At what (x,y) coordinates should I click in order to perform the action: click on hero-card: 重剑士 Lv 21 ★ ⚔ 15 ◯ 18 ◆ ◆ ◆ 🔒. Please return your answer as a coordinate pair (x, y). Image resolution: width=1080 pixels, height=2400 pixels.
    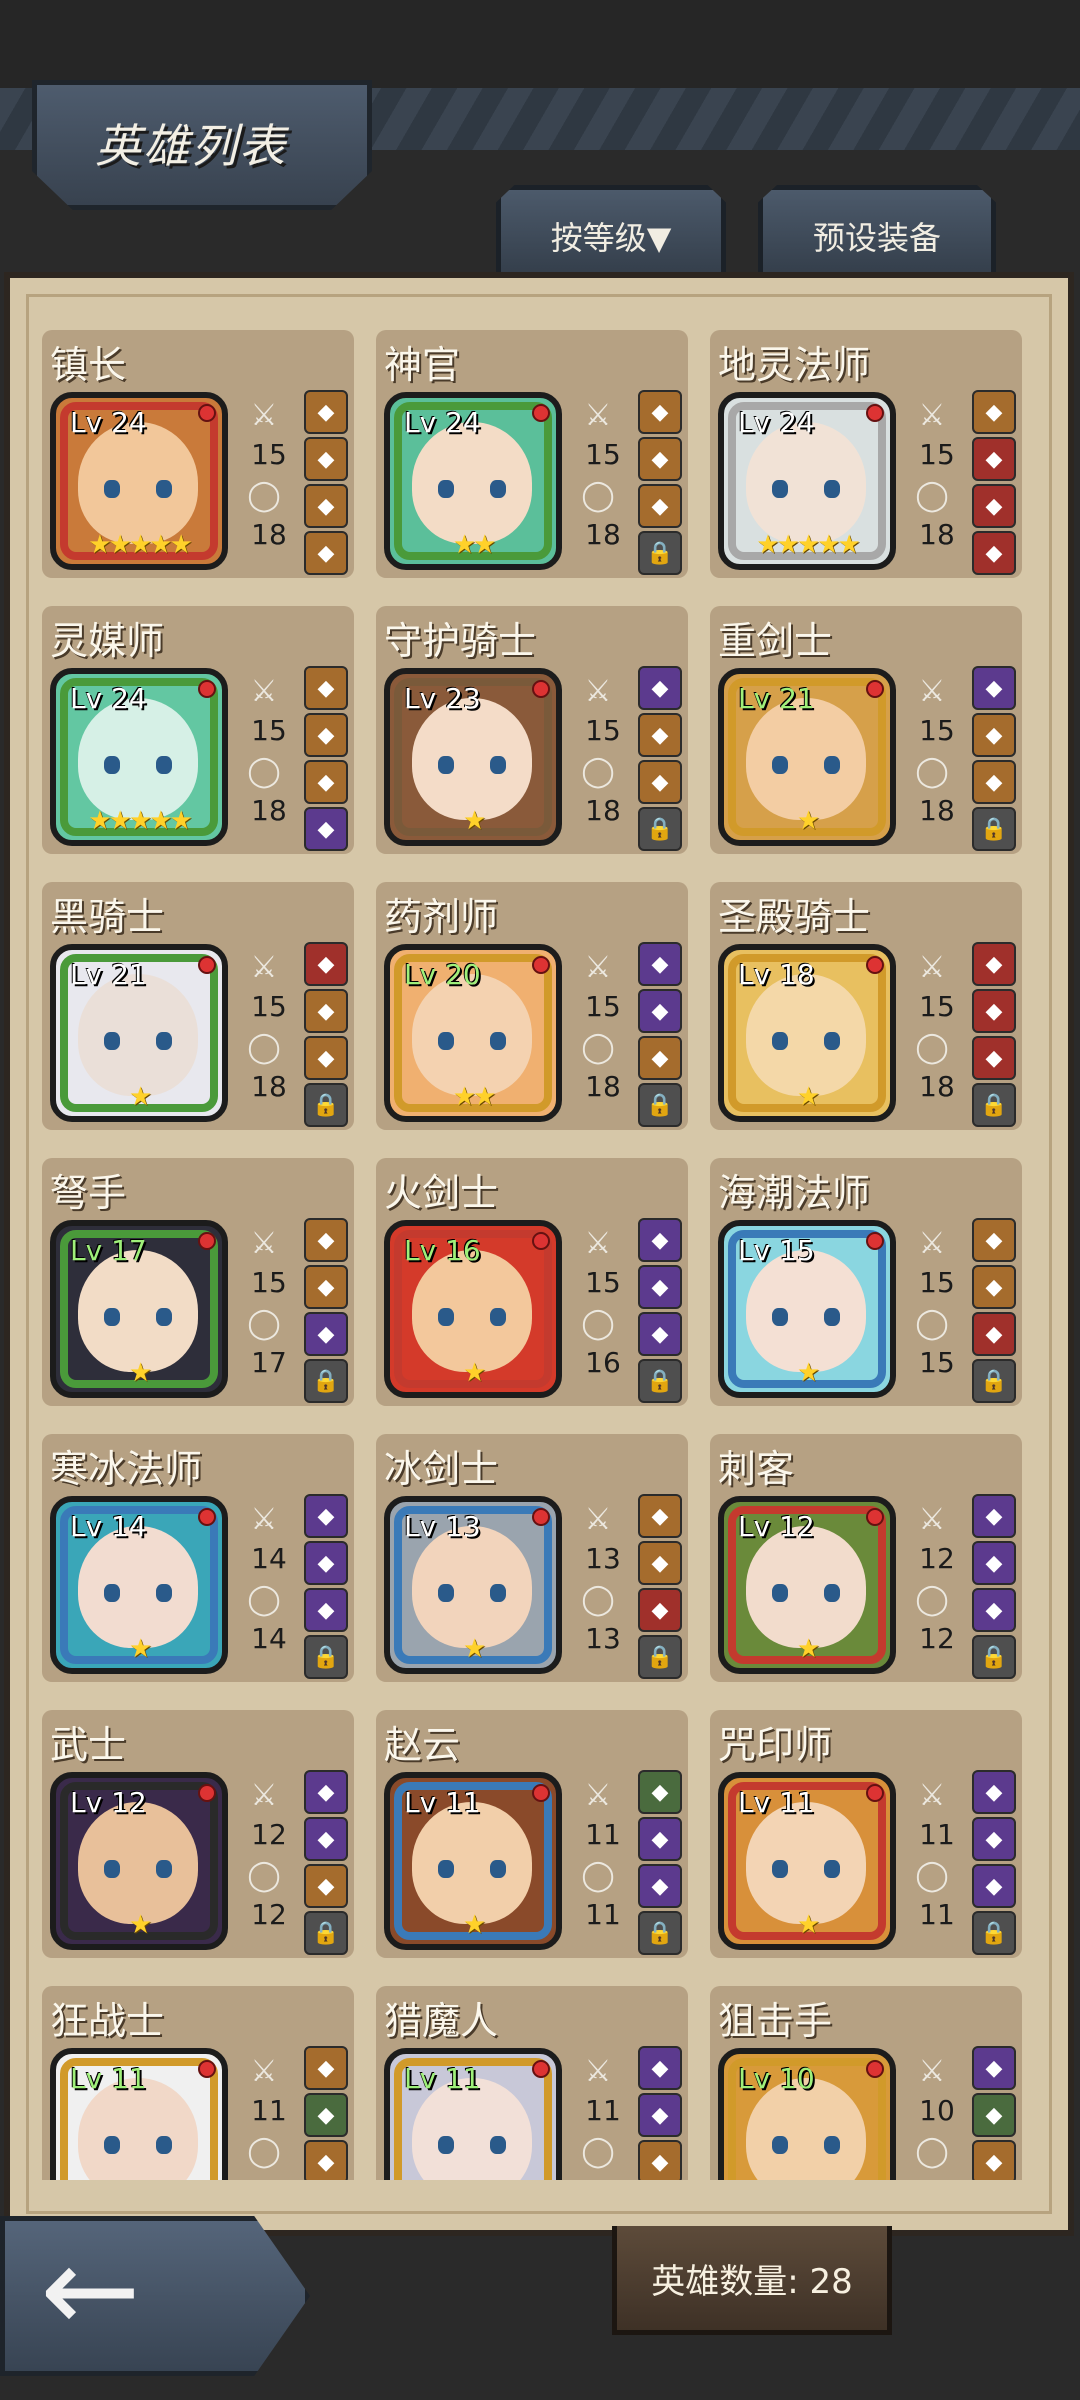
    Looking at the image, I should click on (866, 730).